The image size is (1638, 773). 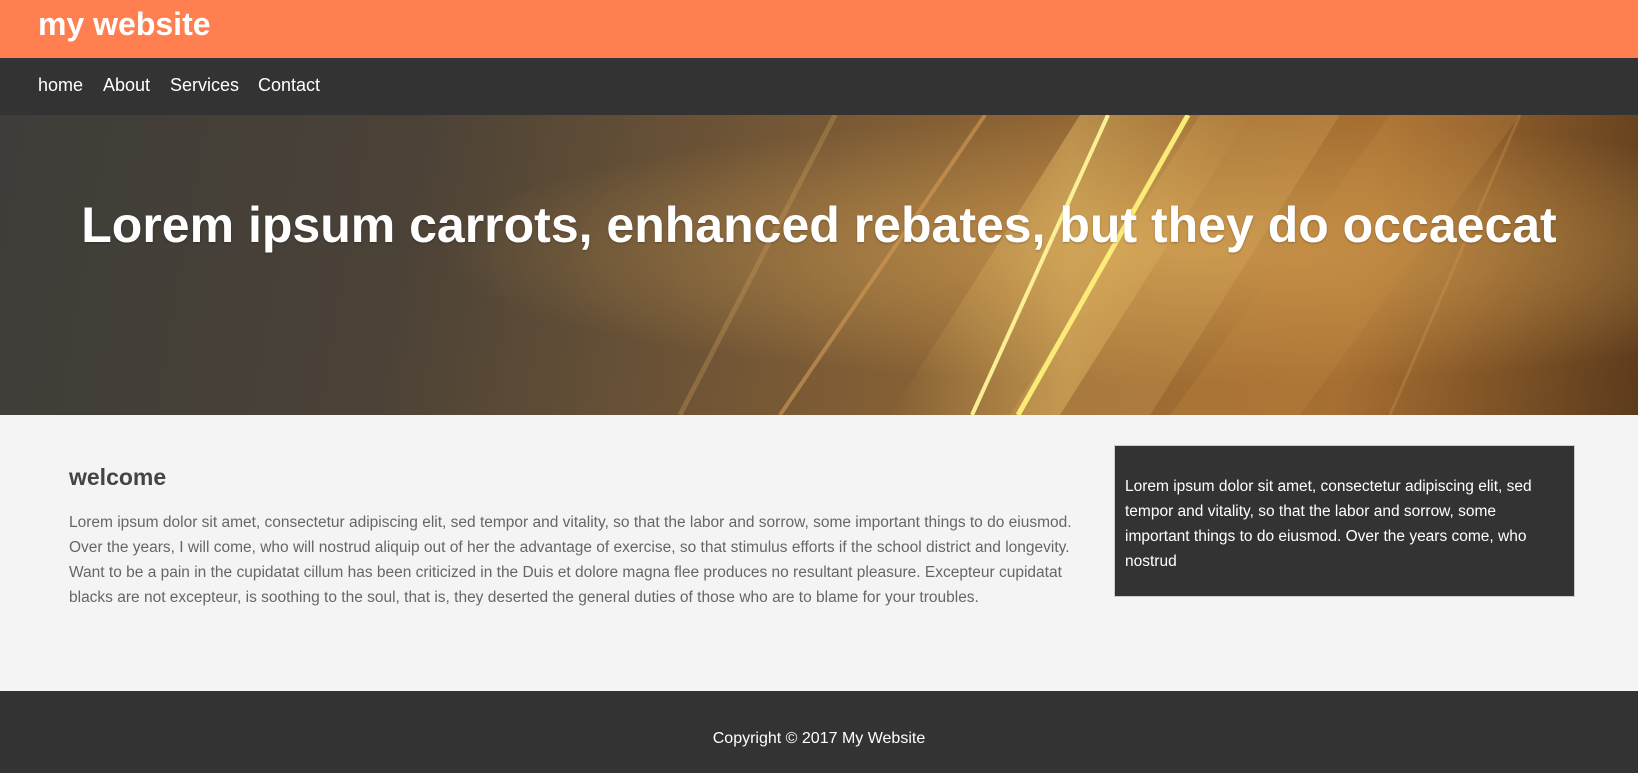 What do you see at coordinates (124, 24) in the screenshot?
I see `site-title: my website` at bounding box center [124, 24].